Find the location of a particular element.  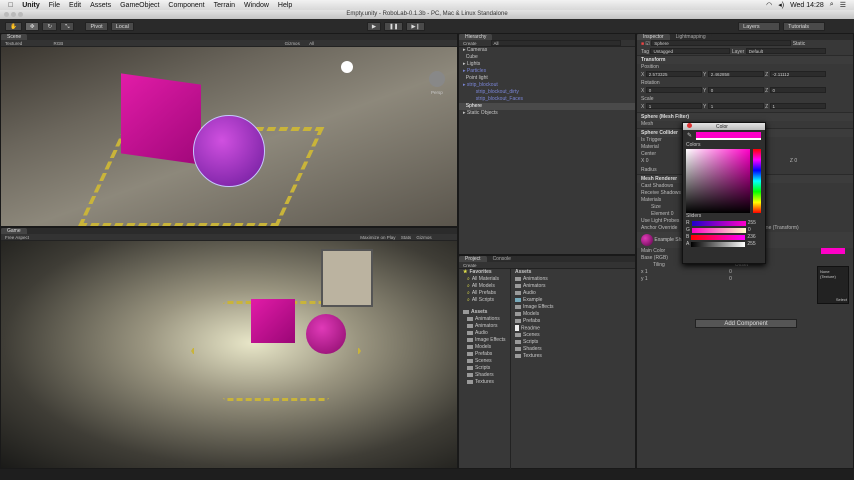

menu-app: Unity is located at coordinates (31, 5).